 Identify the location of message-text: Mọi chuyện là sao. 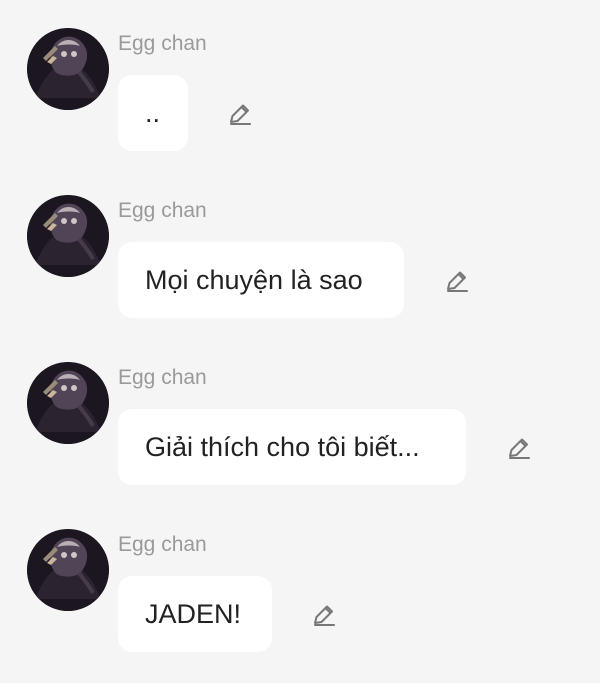
(254, 279).